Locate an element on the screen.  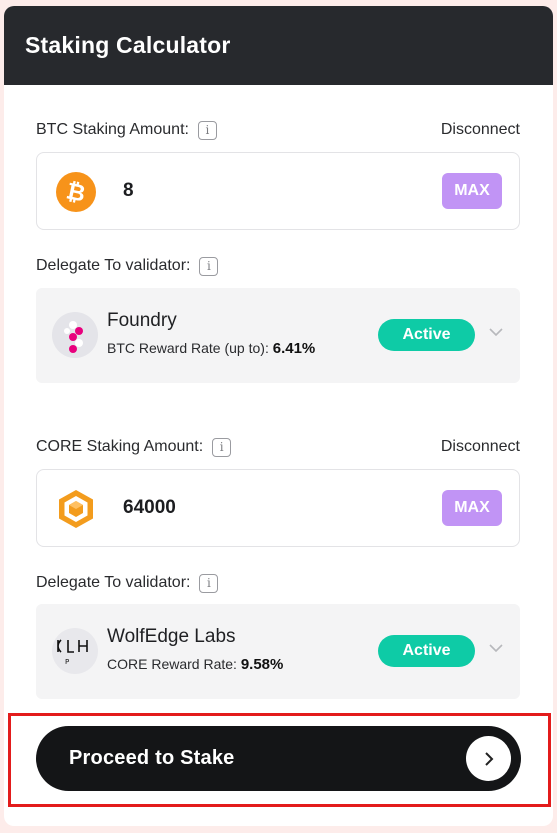
btc-reward-rate: BTC Reward Rate (up to): 6.41% is located at coordinates (211, 348).